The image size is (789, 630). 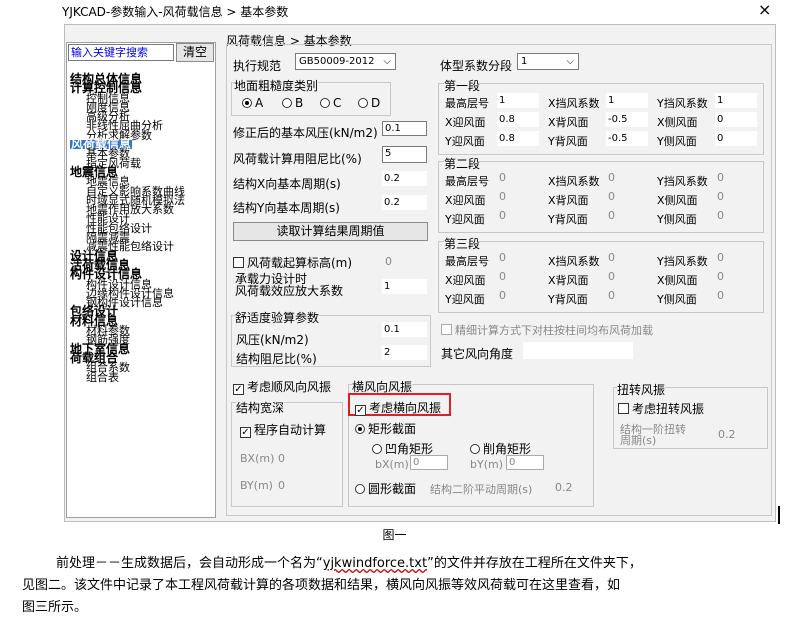 What do you see at coordinates (282, 386) in the screenshot?
I see `along-wind-checkbox: ✓ 考虑顺风向风振` at bounding box center [282, 386].